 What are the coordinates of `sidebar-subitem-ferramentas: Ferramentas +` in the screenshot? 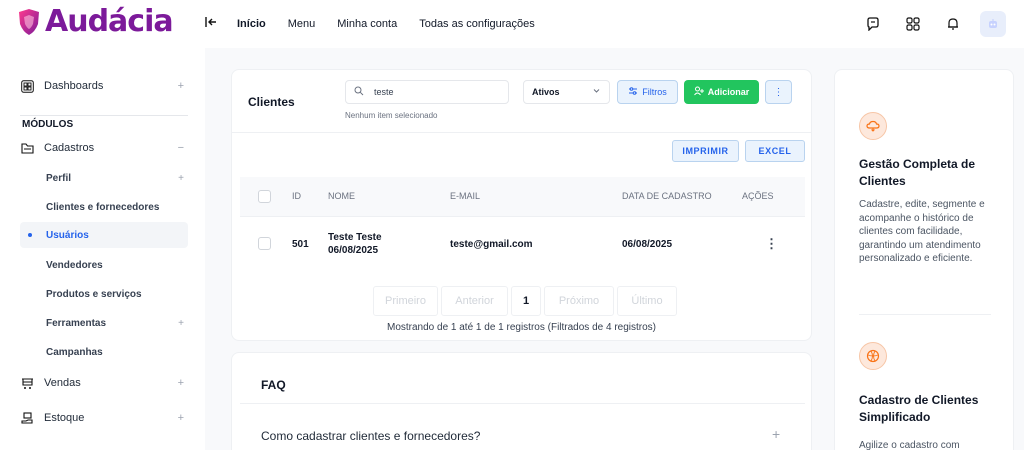 It's located at (117, 323).